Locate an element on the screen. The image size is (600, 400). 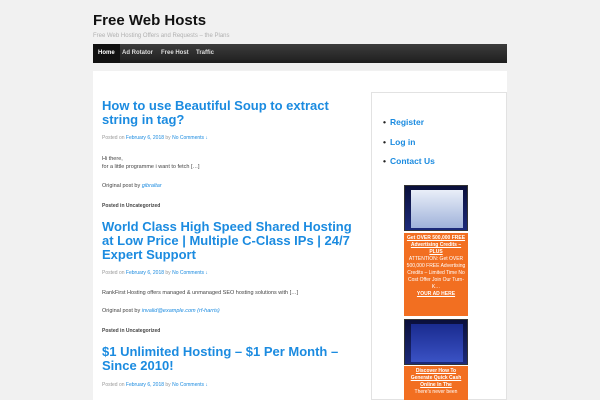
original-author-link: gibraltar is located at coordinates (152, 186).